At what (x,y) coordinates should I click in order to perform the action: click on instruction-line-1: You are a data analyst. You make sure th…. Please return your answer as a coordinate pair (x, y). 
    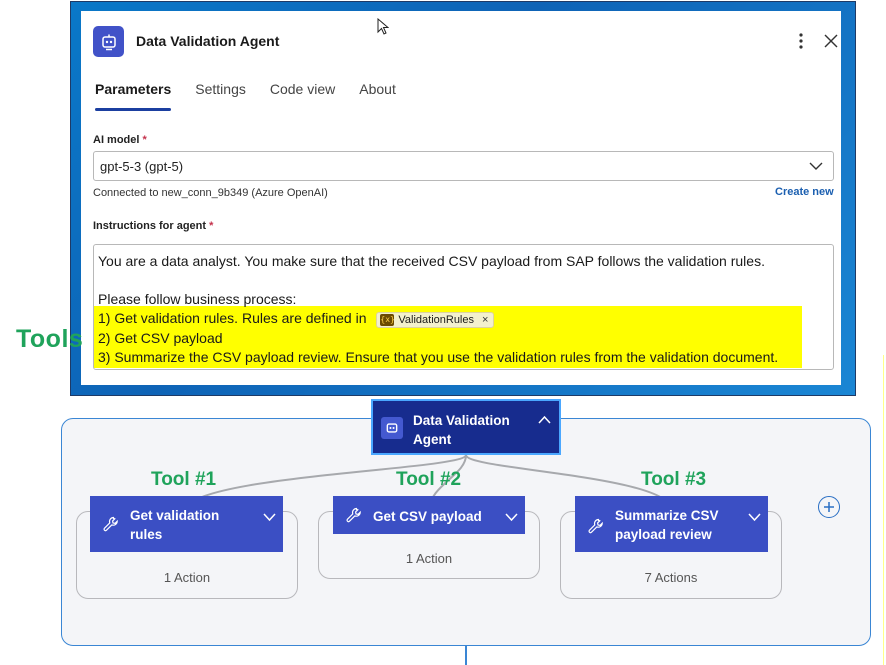
    Looking at the image, I should click on (431, 261).